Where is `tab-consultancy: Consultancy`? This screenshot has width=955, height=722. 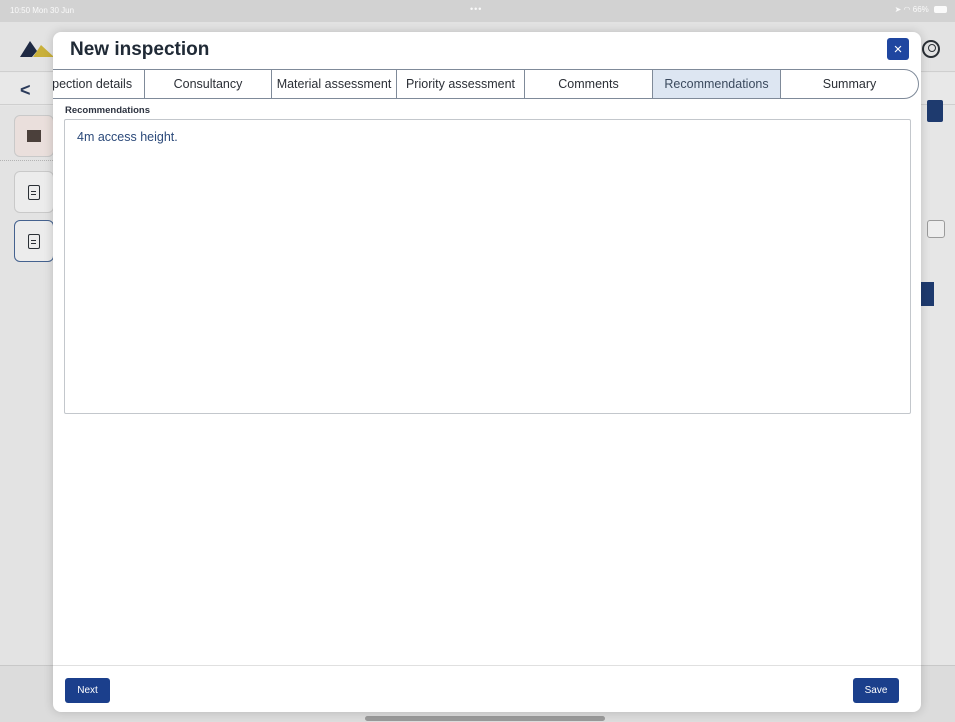
tab-consultancy: Consultancy is located at coordinates (208, 84).